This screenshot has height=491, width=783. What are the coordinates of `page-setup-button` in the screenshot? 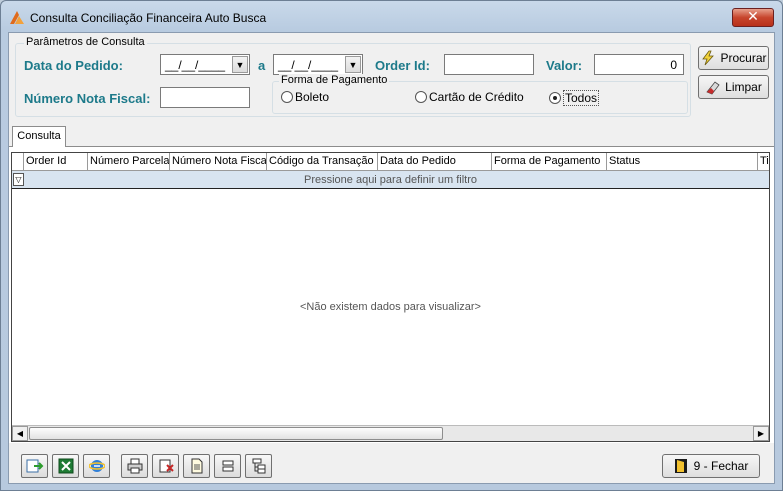 It's located at (196, 466).